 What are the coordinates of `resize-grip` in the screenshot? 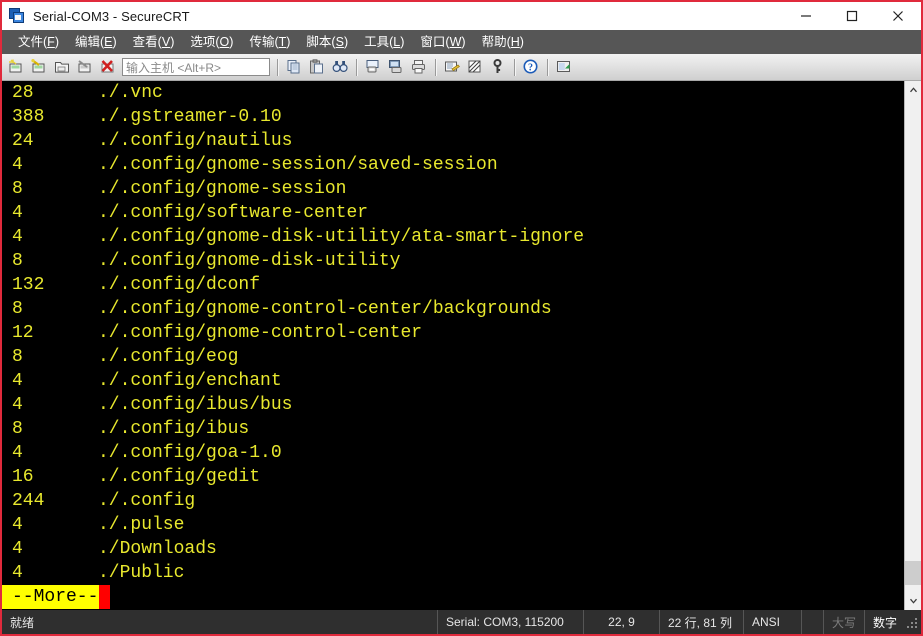 It's located at (913, 622).